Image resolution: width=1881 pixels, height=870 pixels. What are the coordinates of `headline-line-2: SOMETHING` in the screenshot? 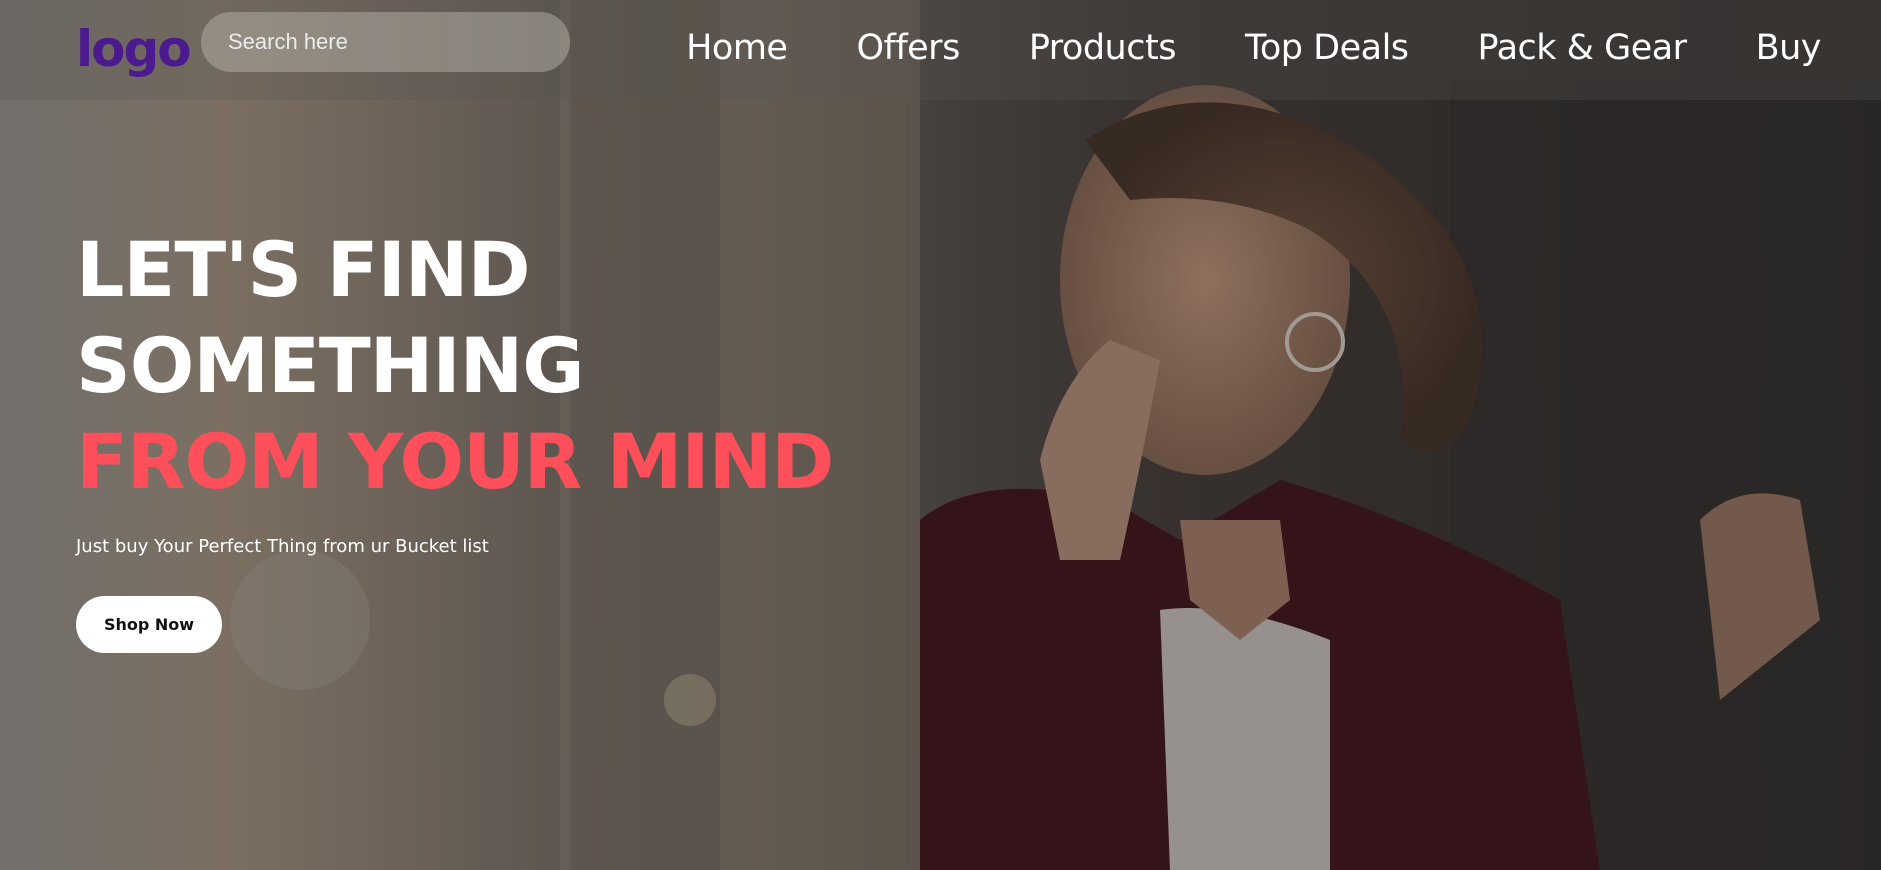 It's located at (330, 365).